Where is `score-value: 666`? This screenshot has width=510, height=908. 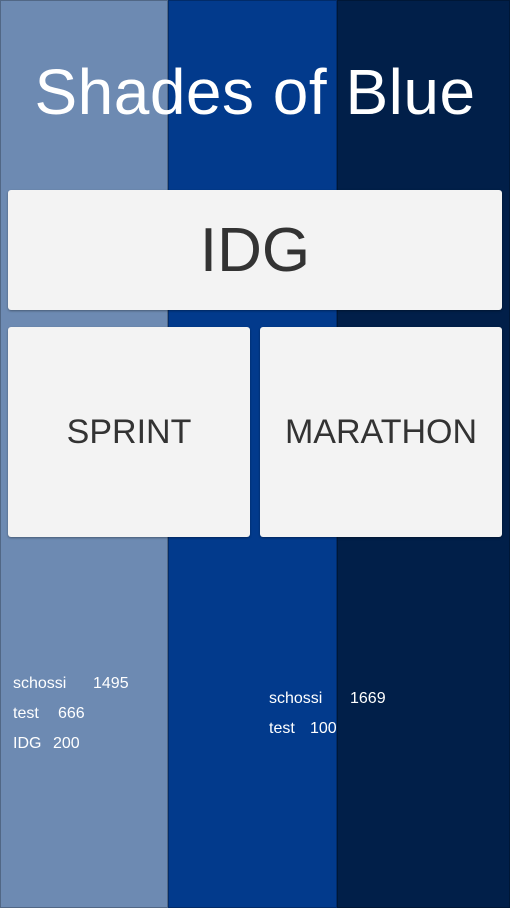 score-value: 666 is located at coordinates (71, 713).